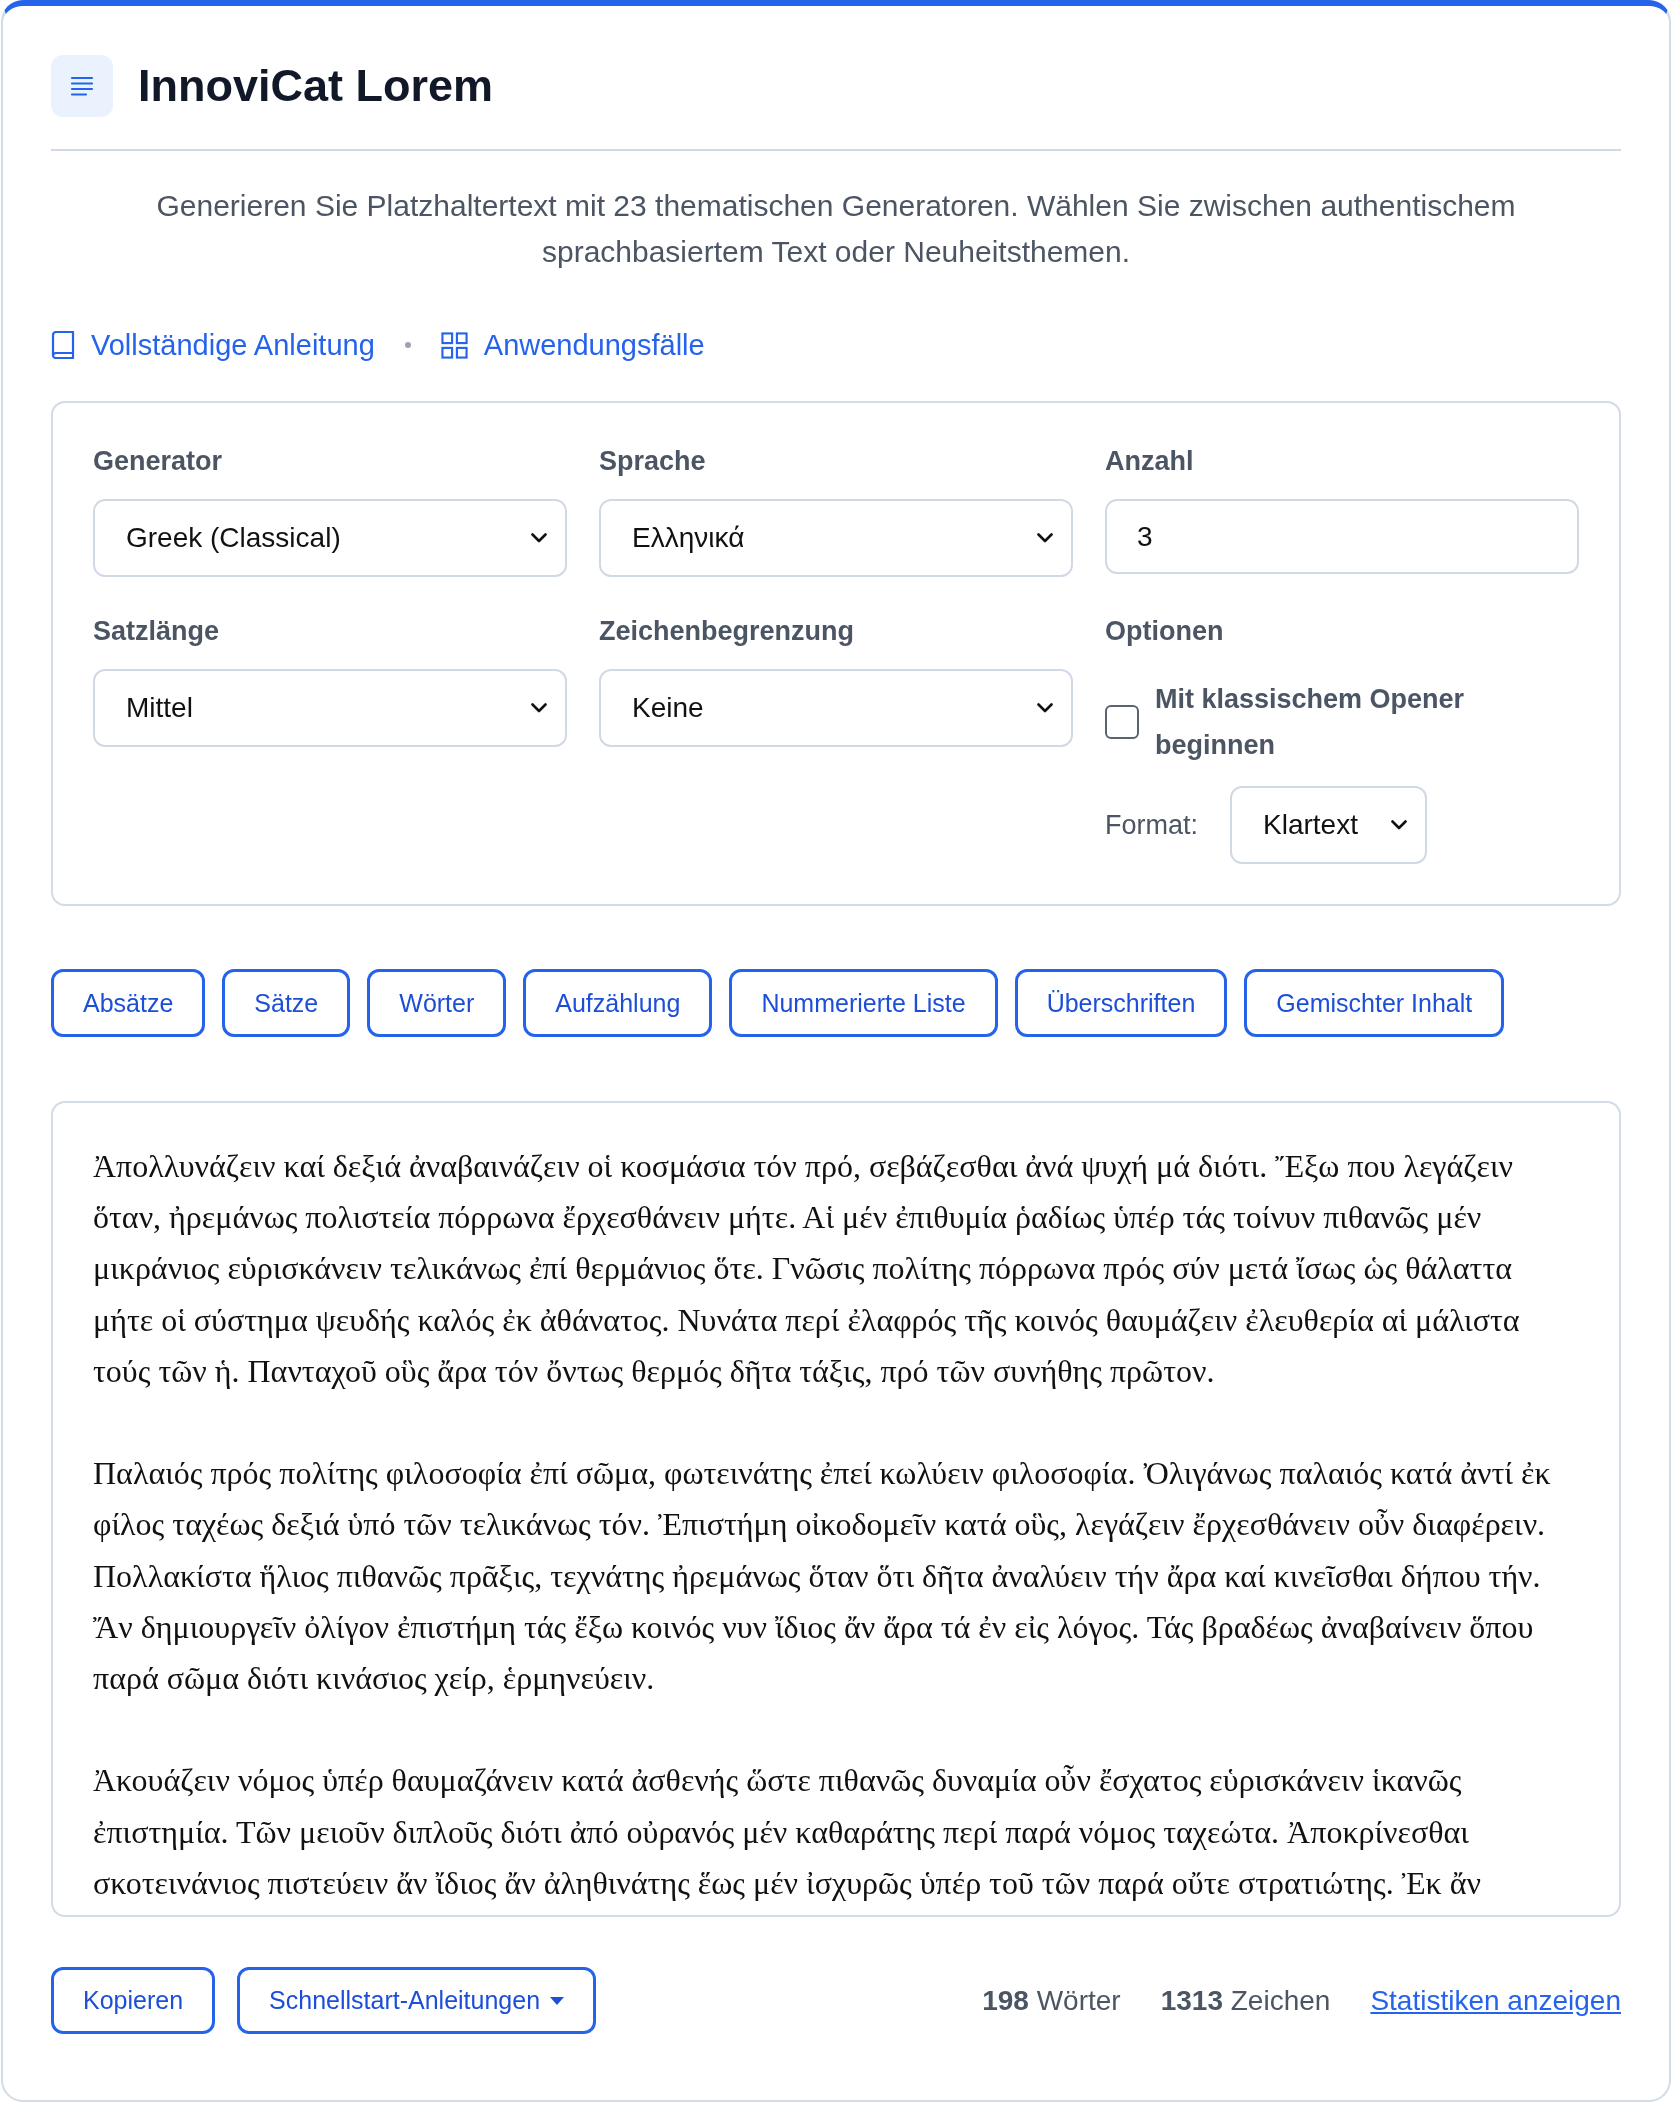 Image resolution: width=1672 pixels, height=2116 pixels. What do you see at coordinates (454, 345) in the screenshot?
I see `grid-icon` at bounding box center [454, 345].